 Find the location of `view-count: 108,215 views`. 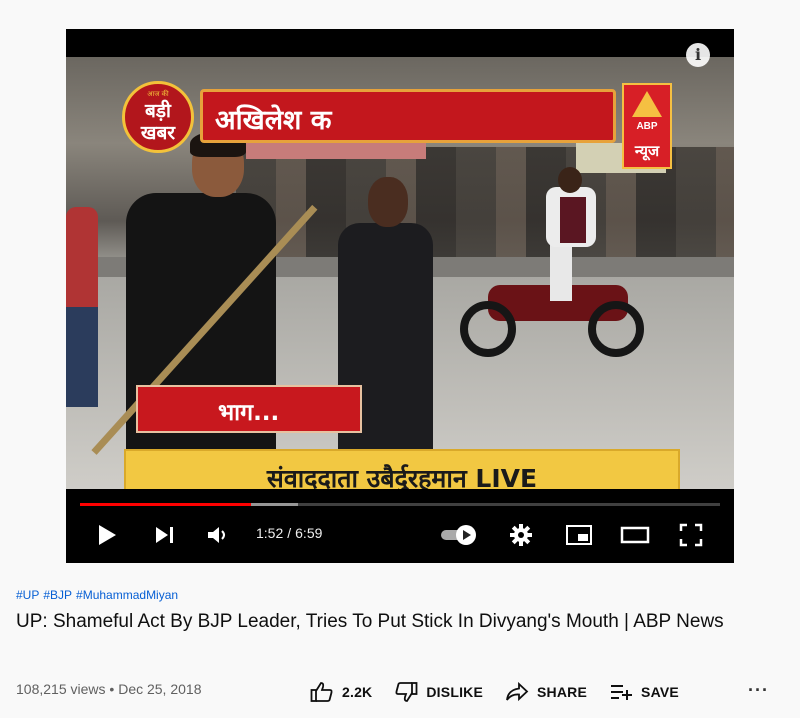

view-count: 108,215 views is located at coordinates (61, 689).